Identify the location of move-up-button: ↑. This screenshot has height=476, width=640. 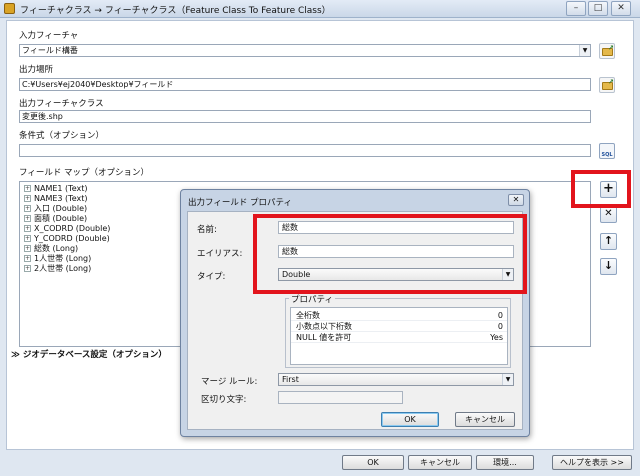
(608, 241).